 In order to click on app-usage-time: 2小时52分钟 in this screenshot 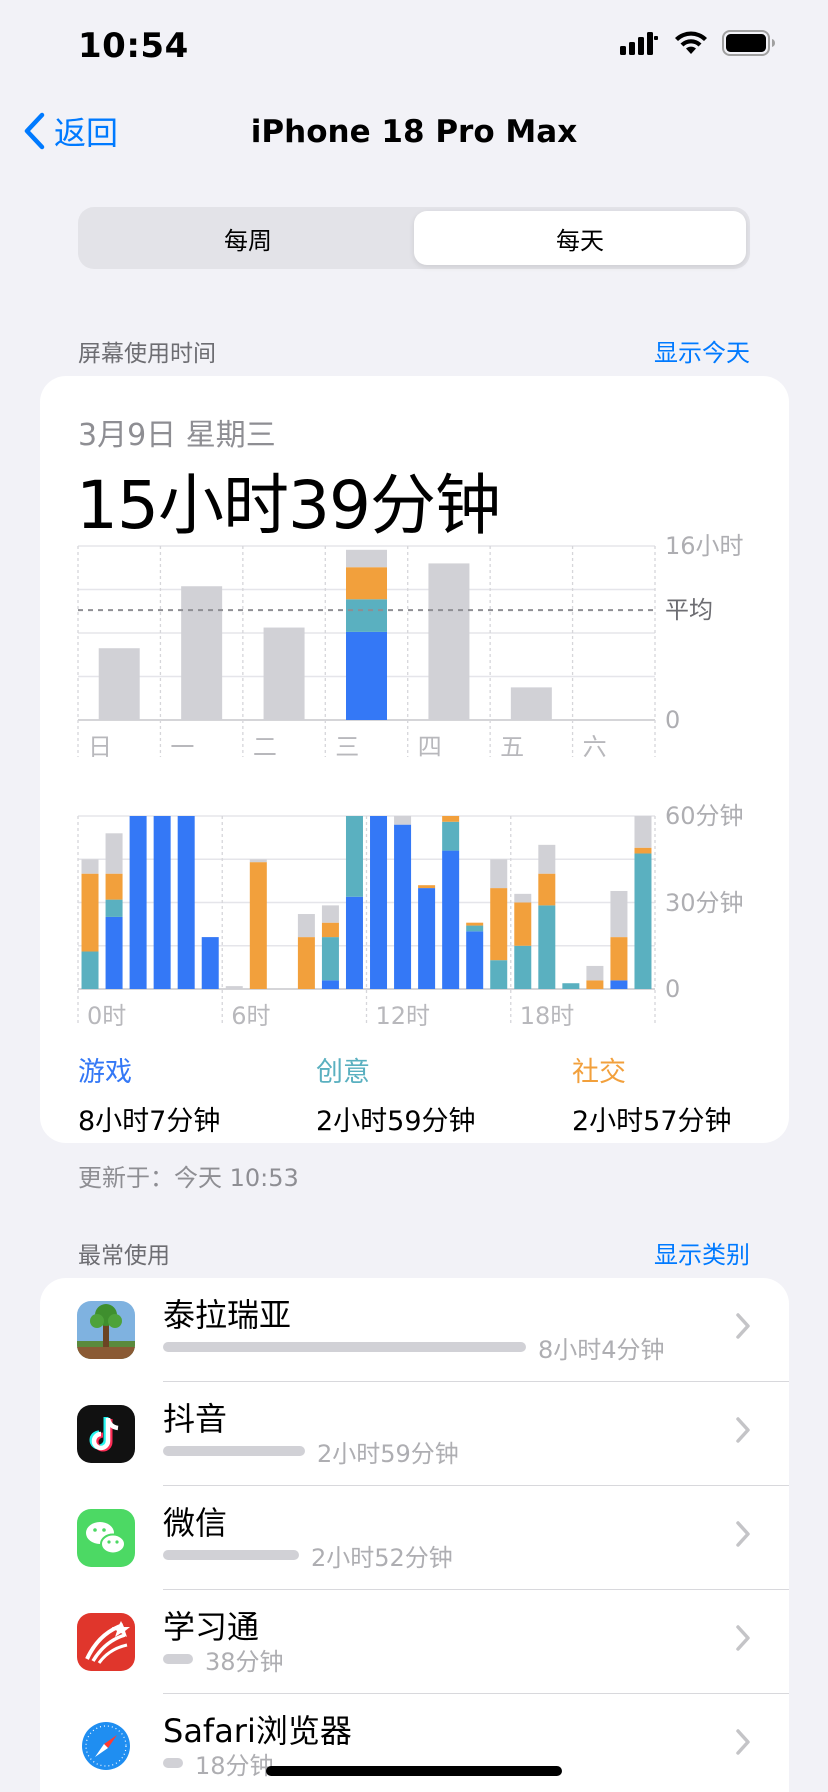, I will do `click(382, 1558)`.